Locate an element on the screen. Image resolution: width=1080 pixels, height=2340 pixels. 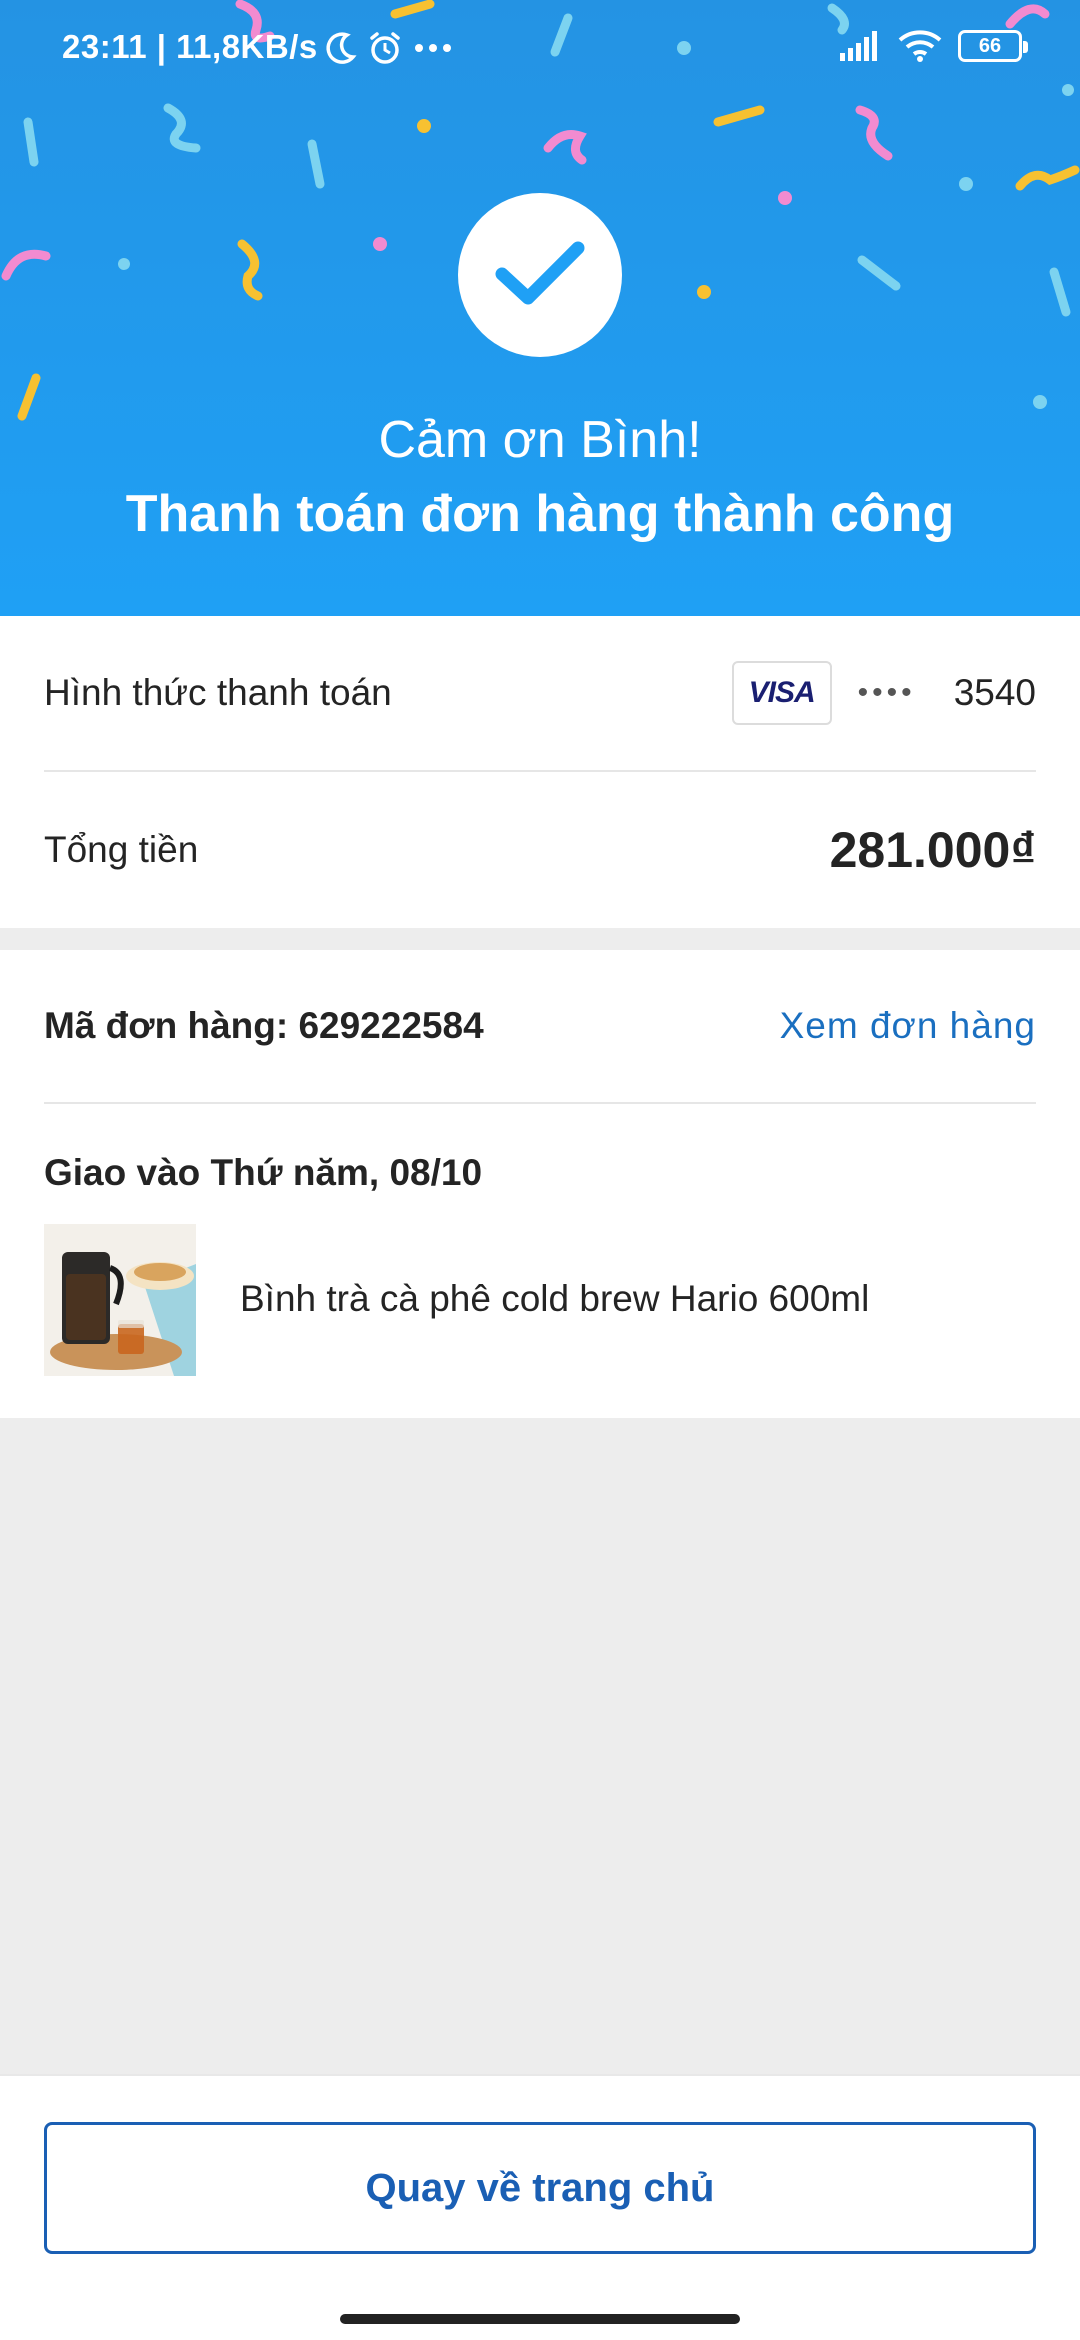
battery-icon: 66 is located at coordinates (993, 46).